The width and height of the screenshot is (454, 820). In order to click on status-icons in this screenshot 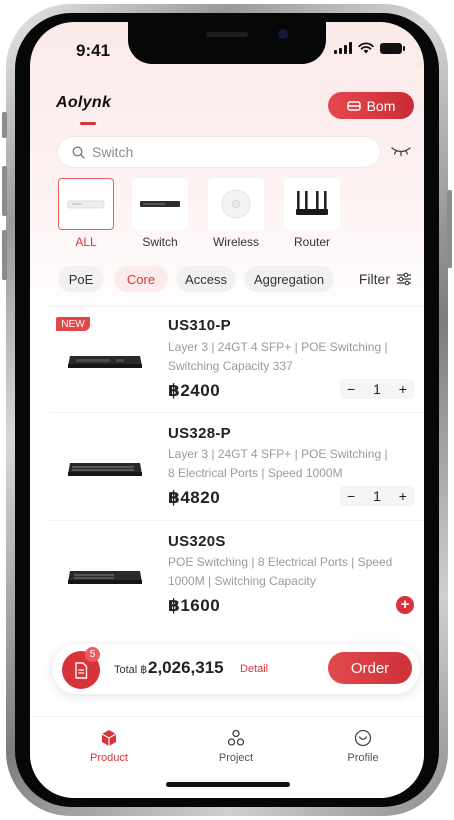, I will do `click(369, 48)`.